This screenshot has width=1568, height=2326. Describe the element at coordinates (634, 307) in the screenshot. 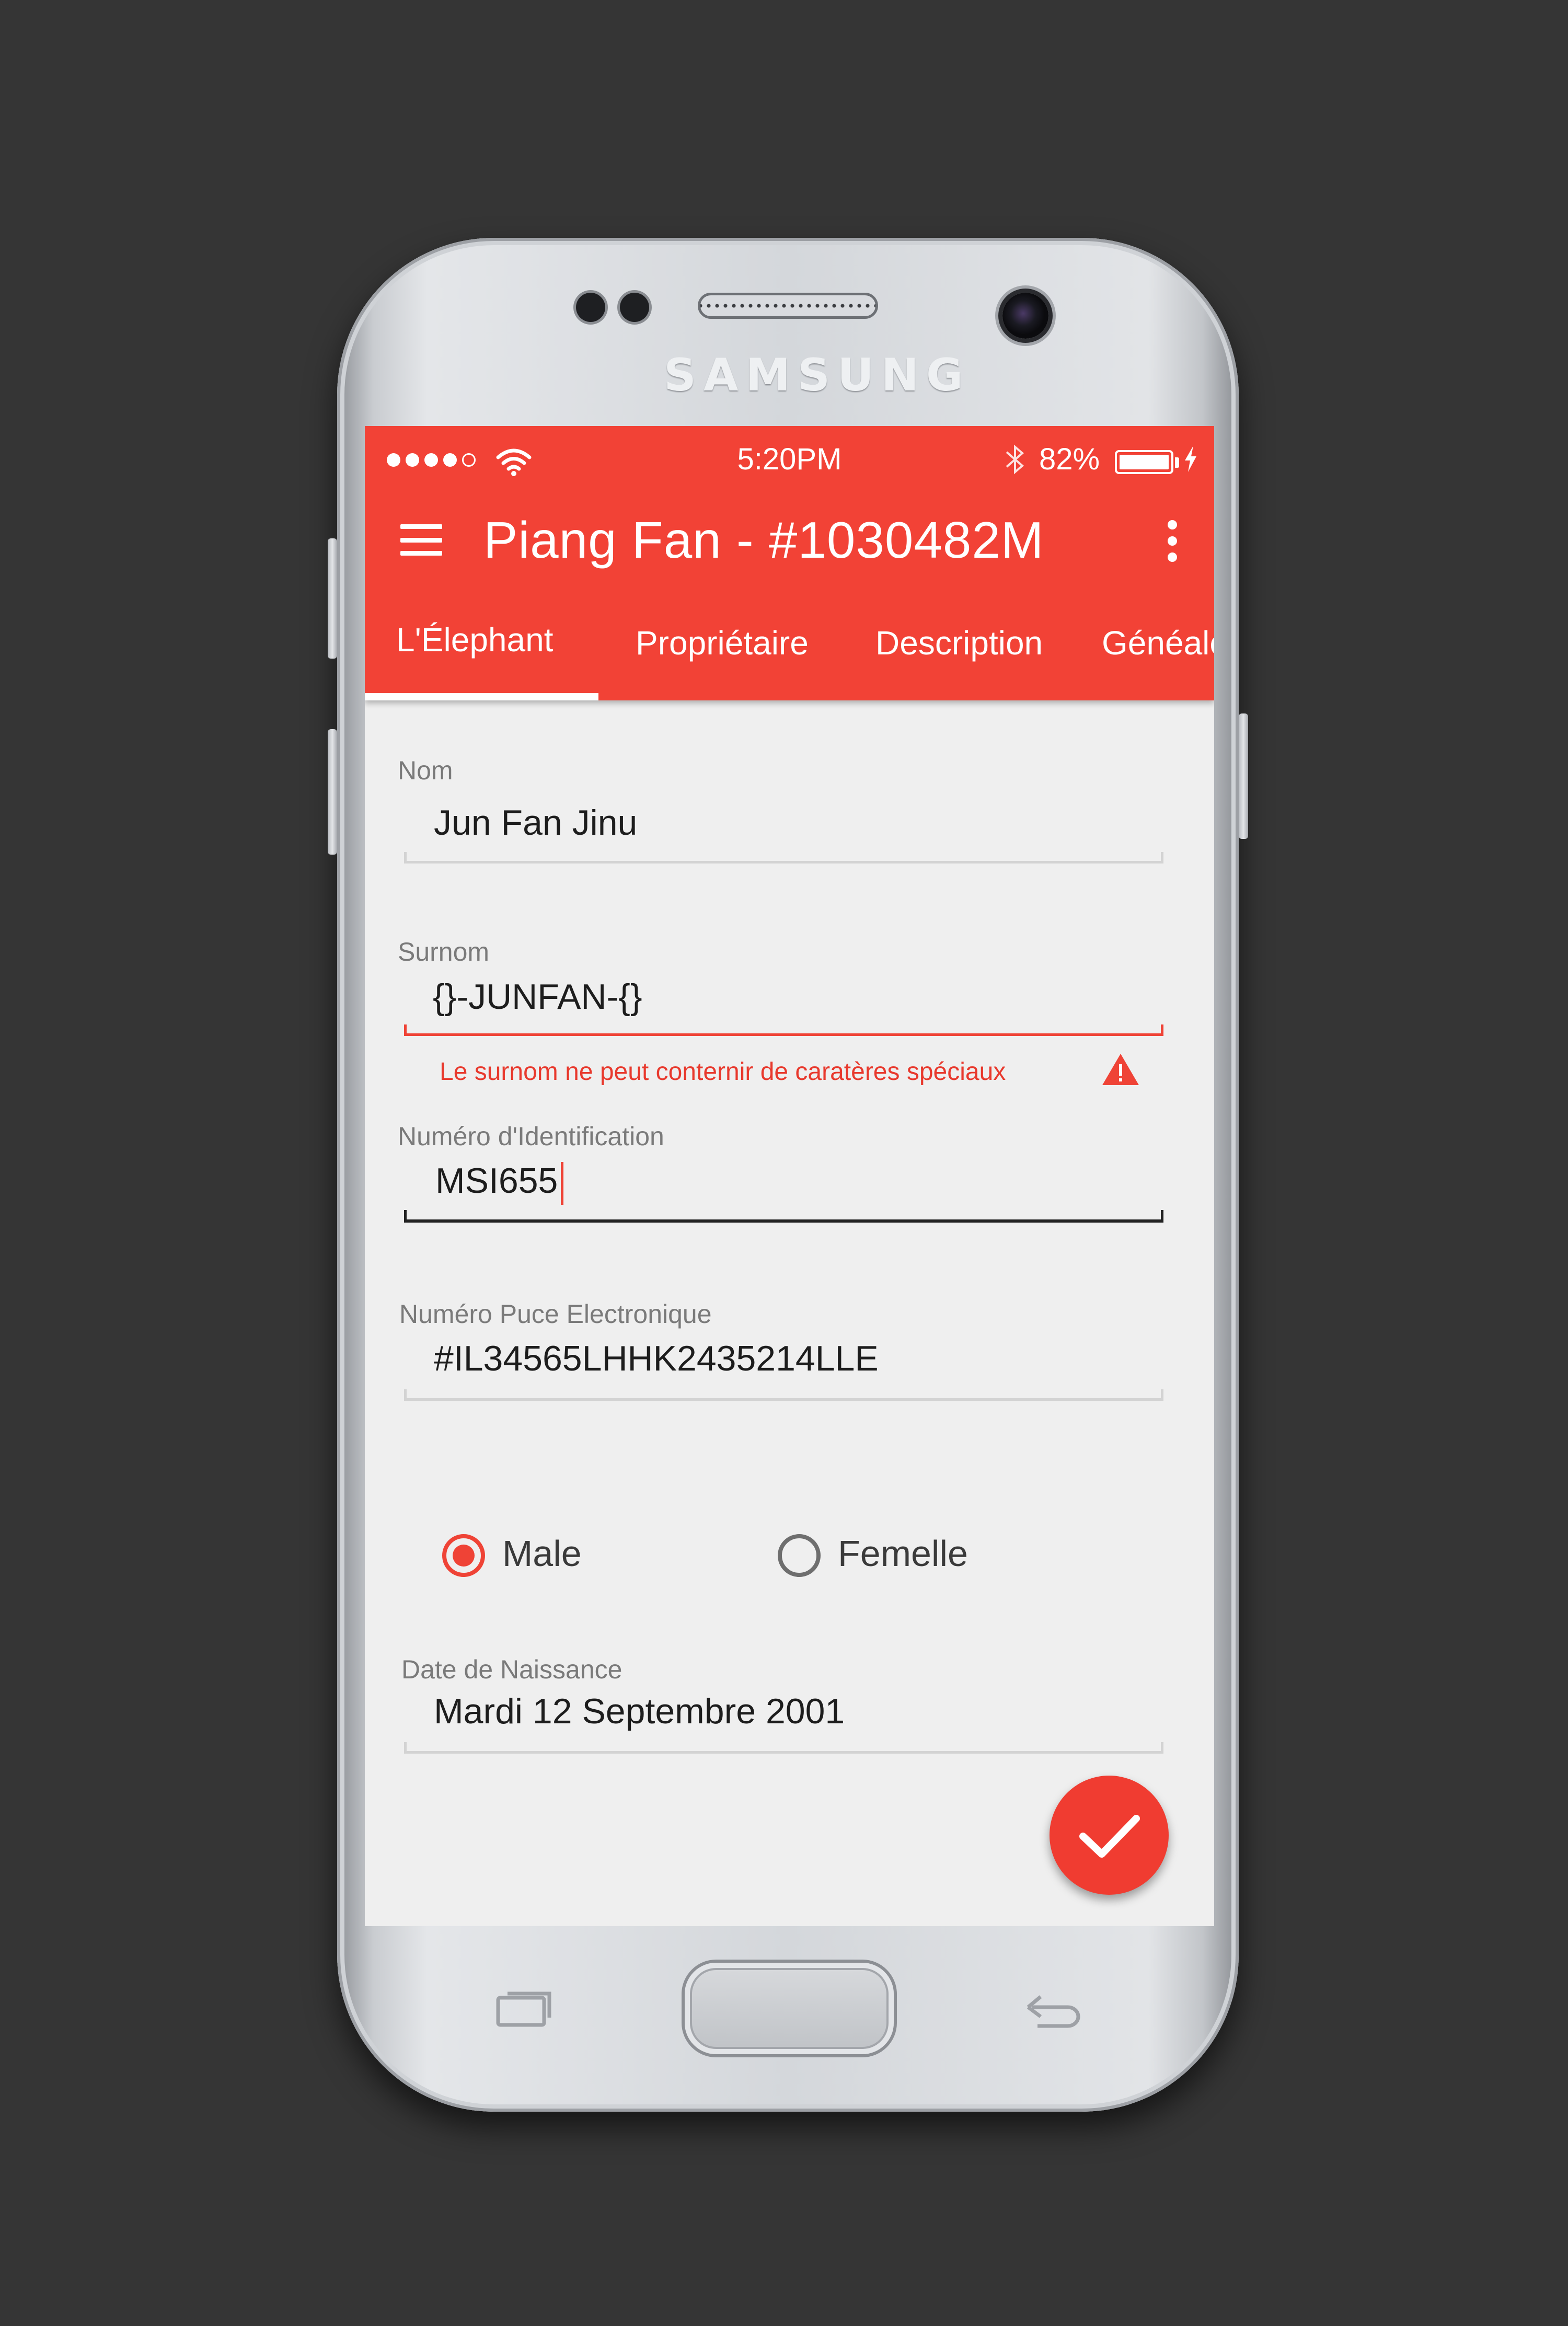

I see `light-sensor` at that location.